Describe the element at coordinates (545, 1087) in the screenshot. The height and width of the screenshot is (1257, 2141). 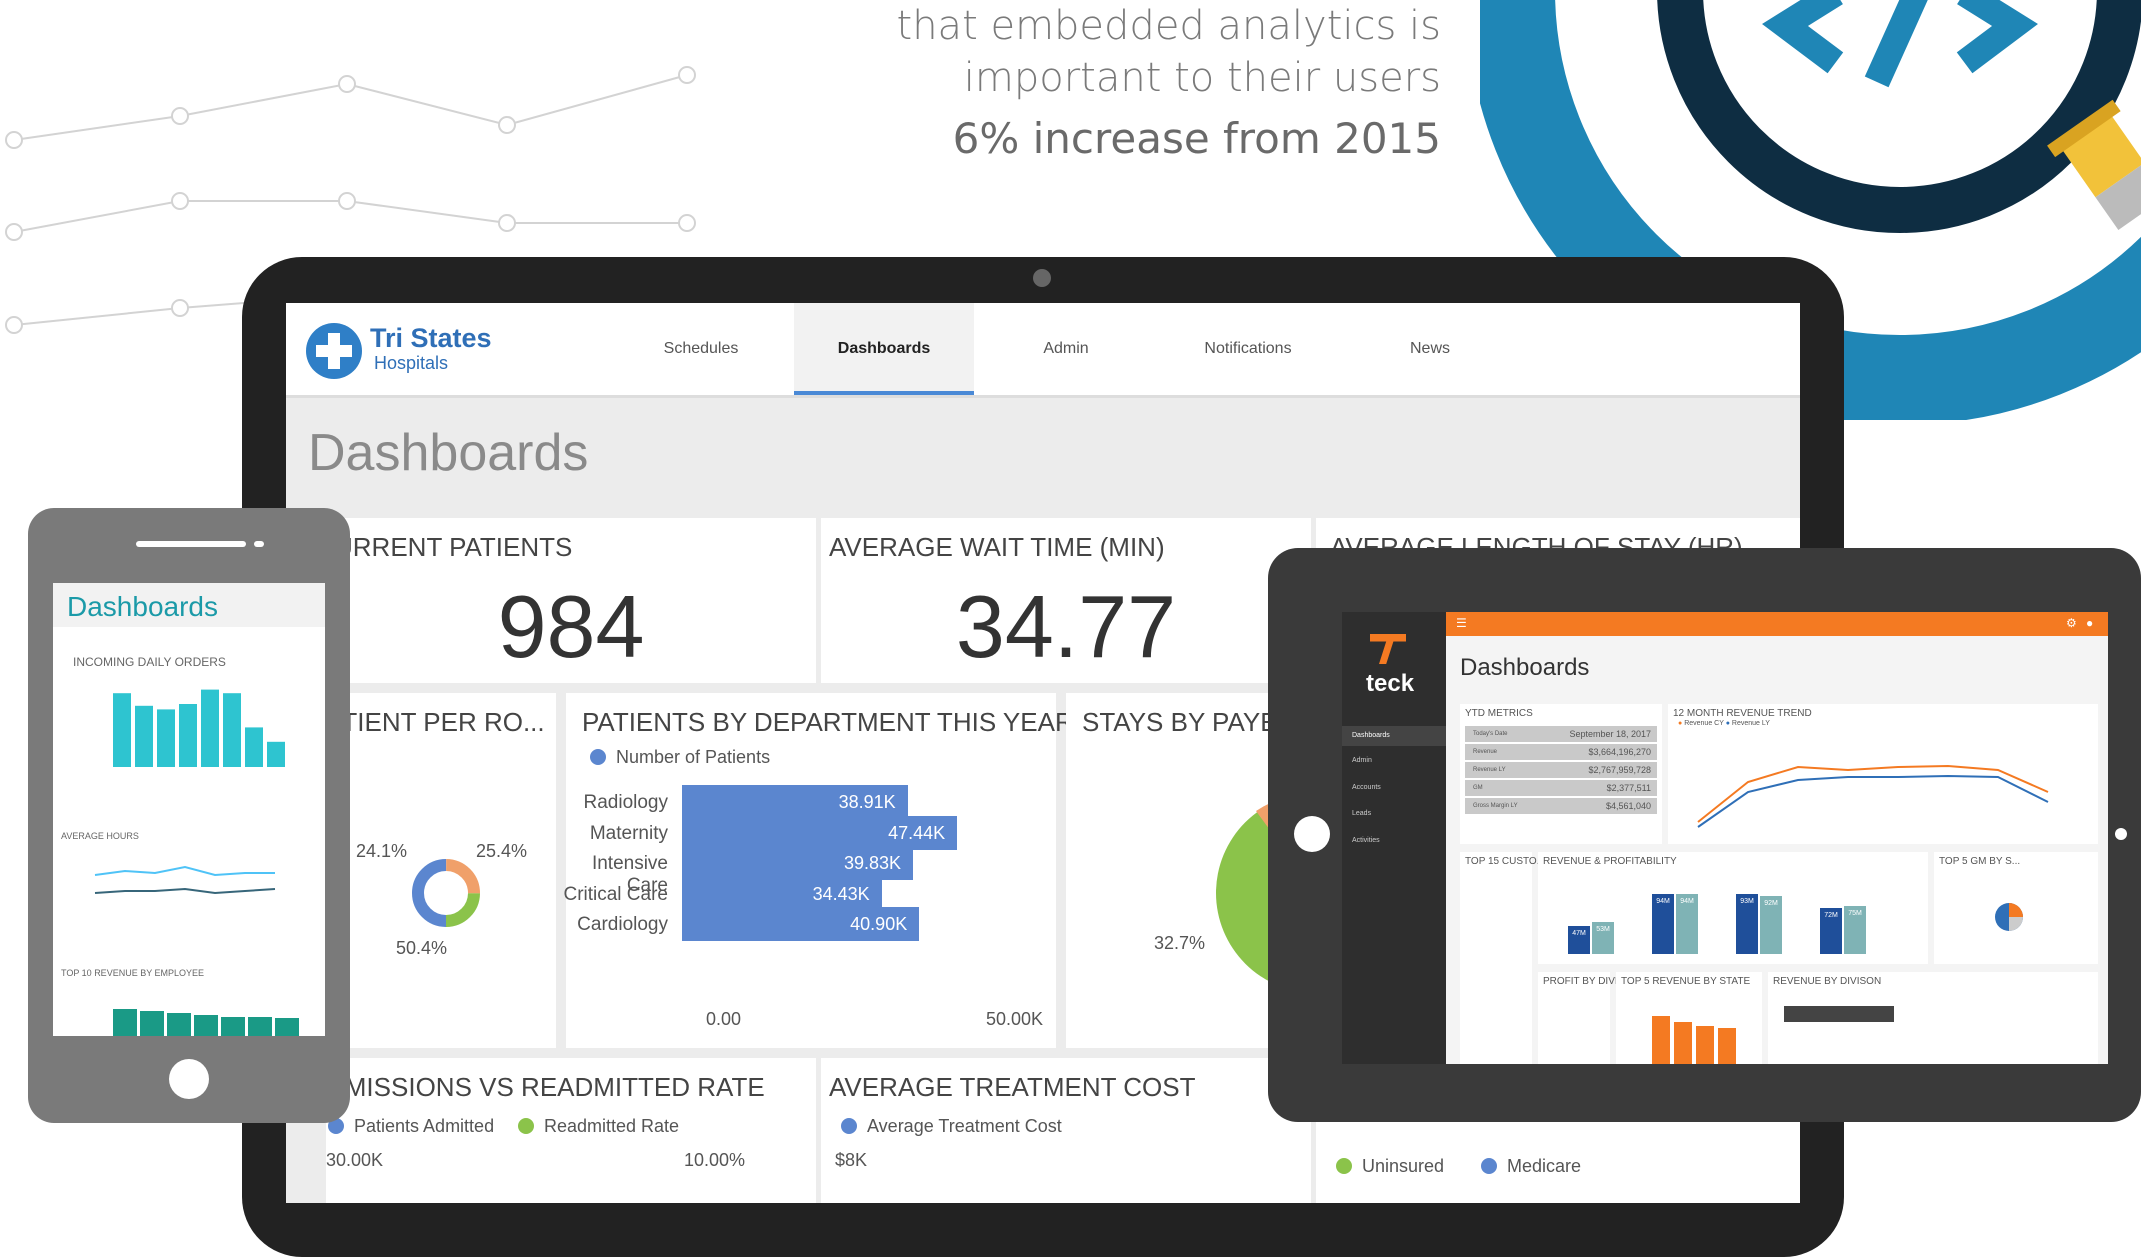
I see `admissions-title: DMISSIONS VS READMITTED RATE` at that location.